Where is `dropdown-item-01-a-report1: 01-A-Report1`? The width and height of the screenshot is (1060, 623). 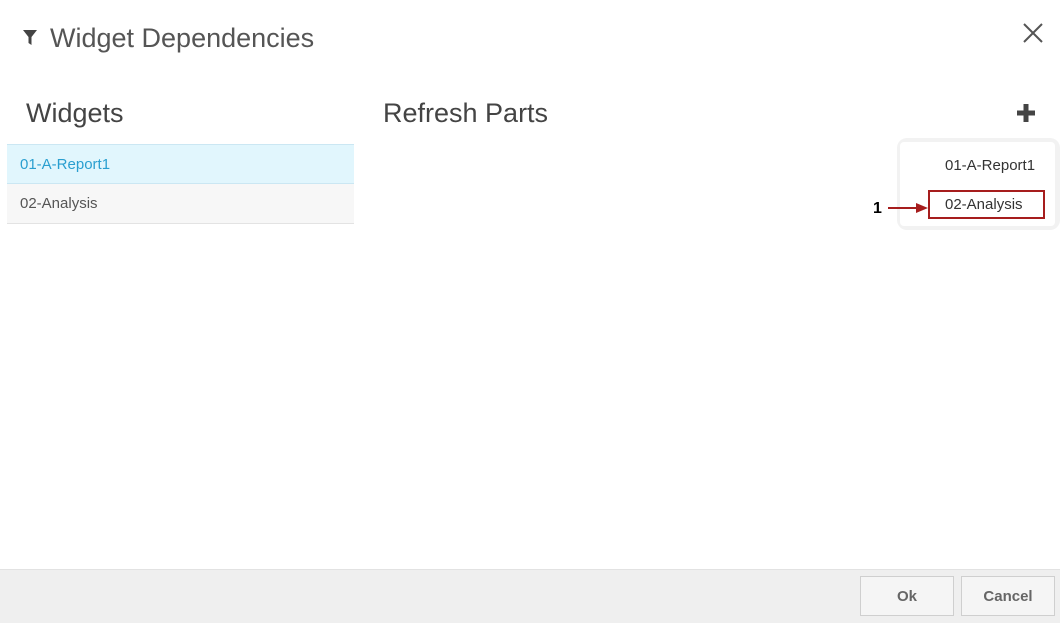 dropdown-item-01-a-report1: 01-A-Report1 is located at coordinates (990, 165).